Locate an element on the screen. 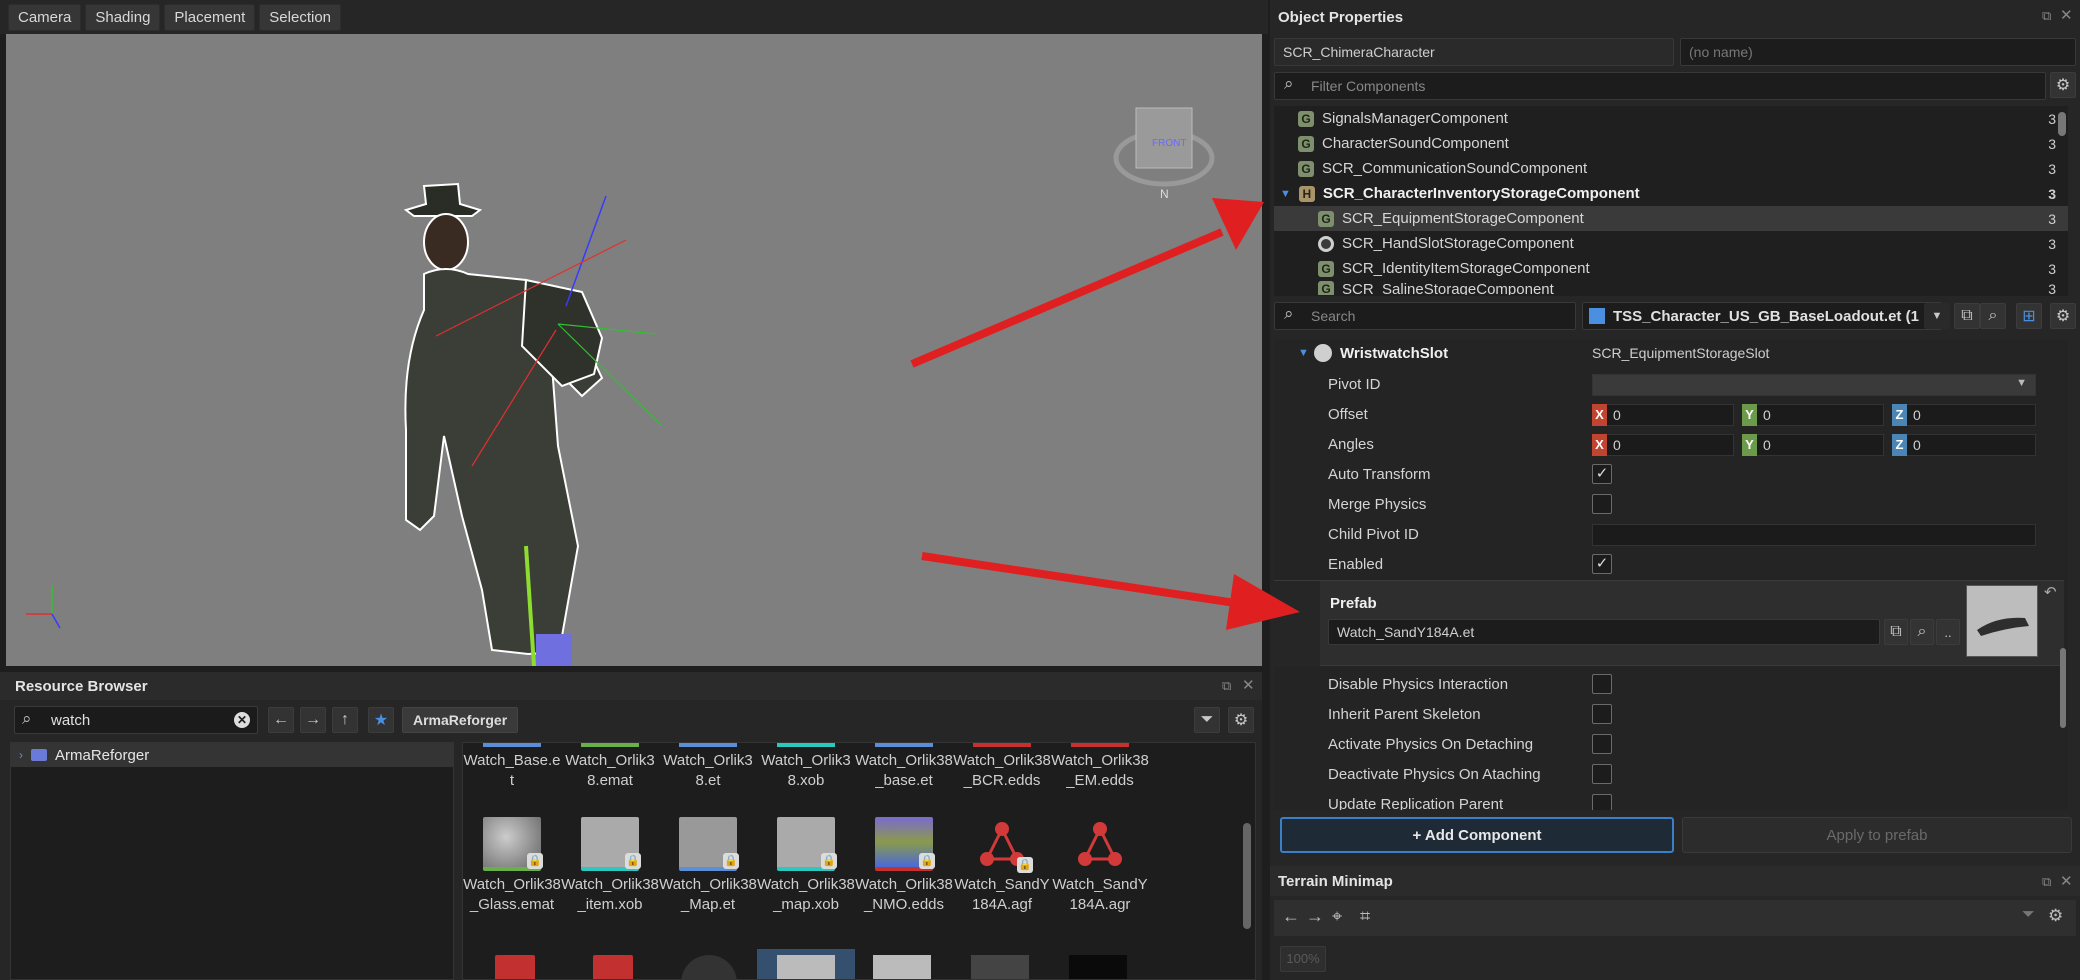  activate-physics-checkbox is located at coordinates (1602, 744).